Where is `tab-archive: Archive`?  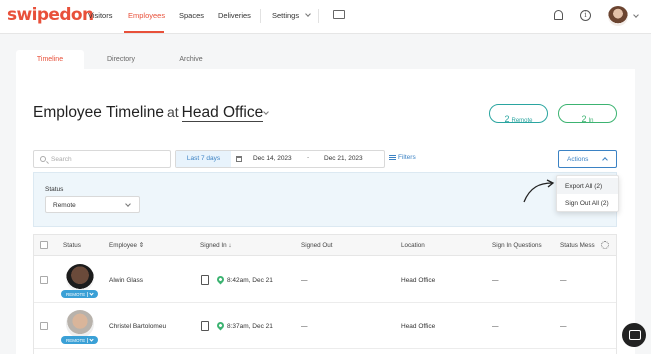
tab-archive: Archive is located at coordinates (191, 60).